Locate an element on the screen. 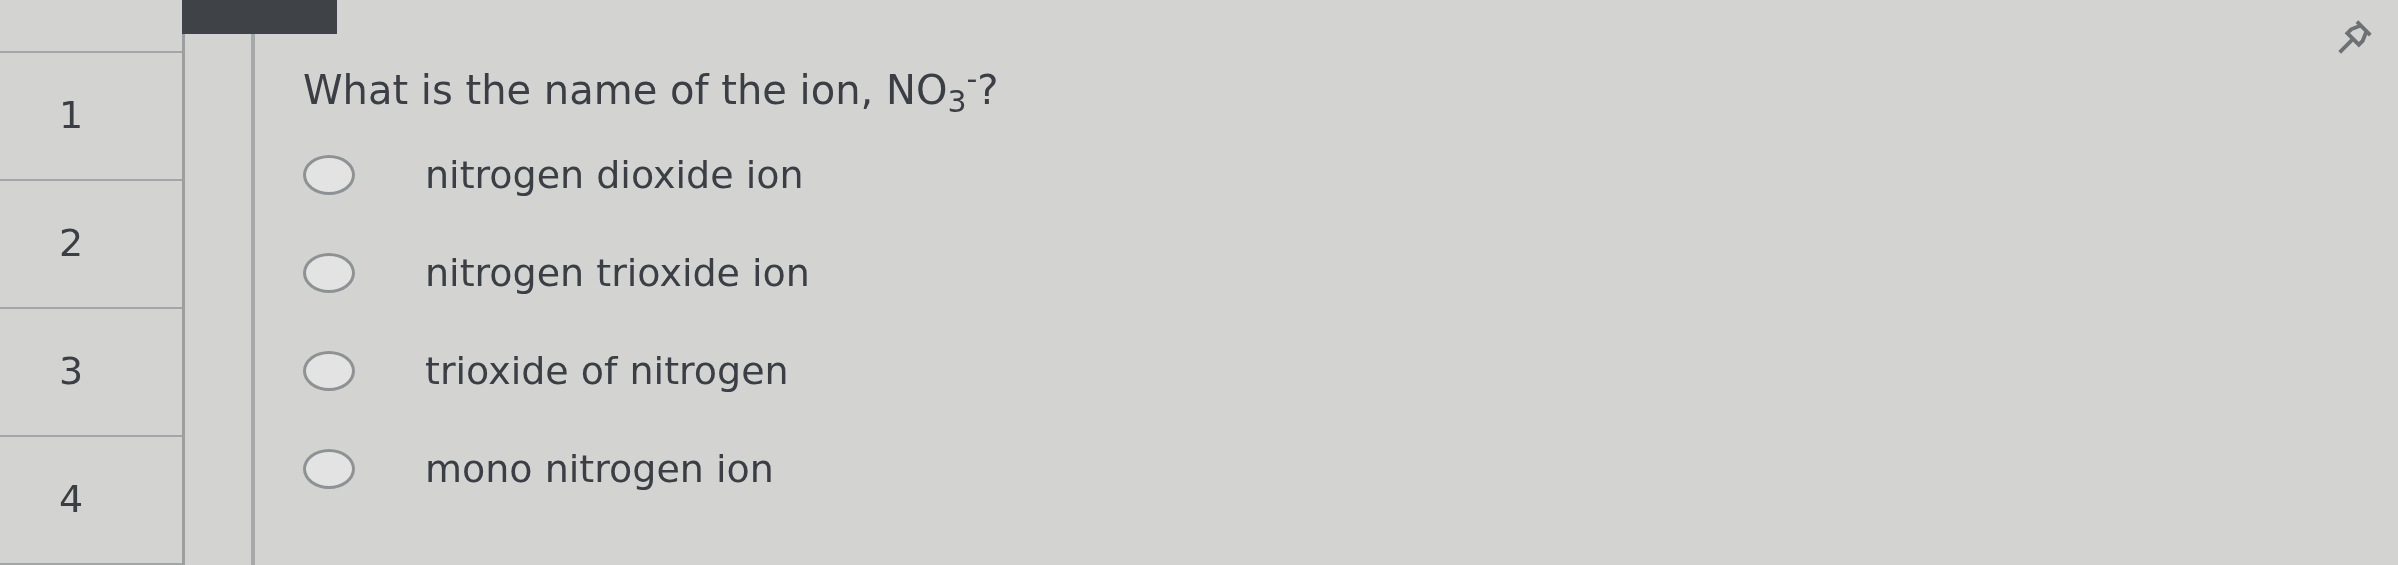 The image size is (2398, 565). question-number-tab: 1 is located at coordinates (91, 116).